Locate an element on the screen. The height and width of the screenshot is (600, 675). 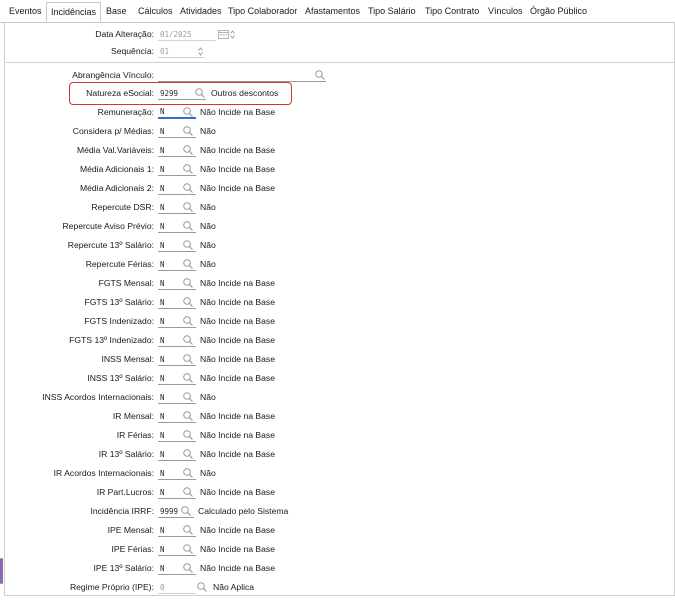
tab-tipo-salario: Tipo Salário is located at coordinates (392, 11).